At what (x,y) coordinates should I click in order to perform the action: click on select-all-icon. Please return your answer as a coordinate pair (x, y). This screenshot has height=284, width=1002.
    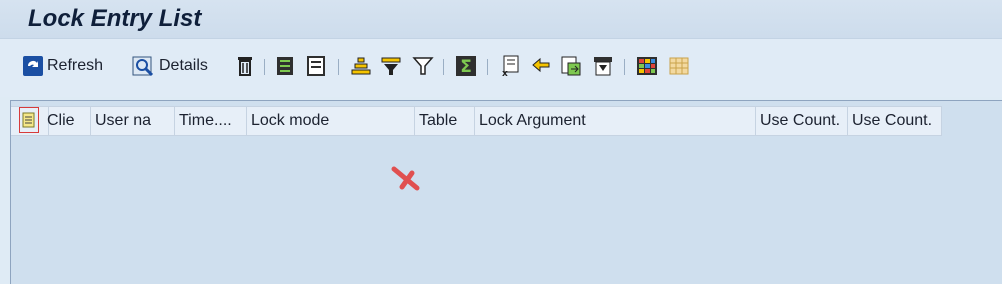
    Looking at the image, I should click on (285, 66).